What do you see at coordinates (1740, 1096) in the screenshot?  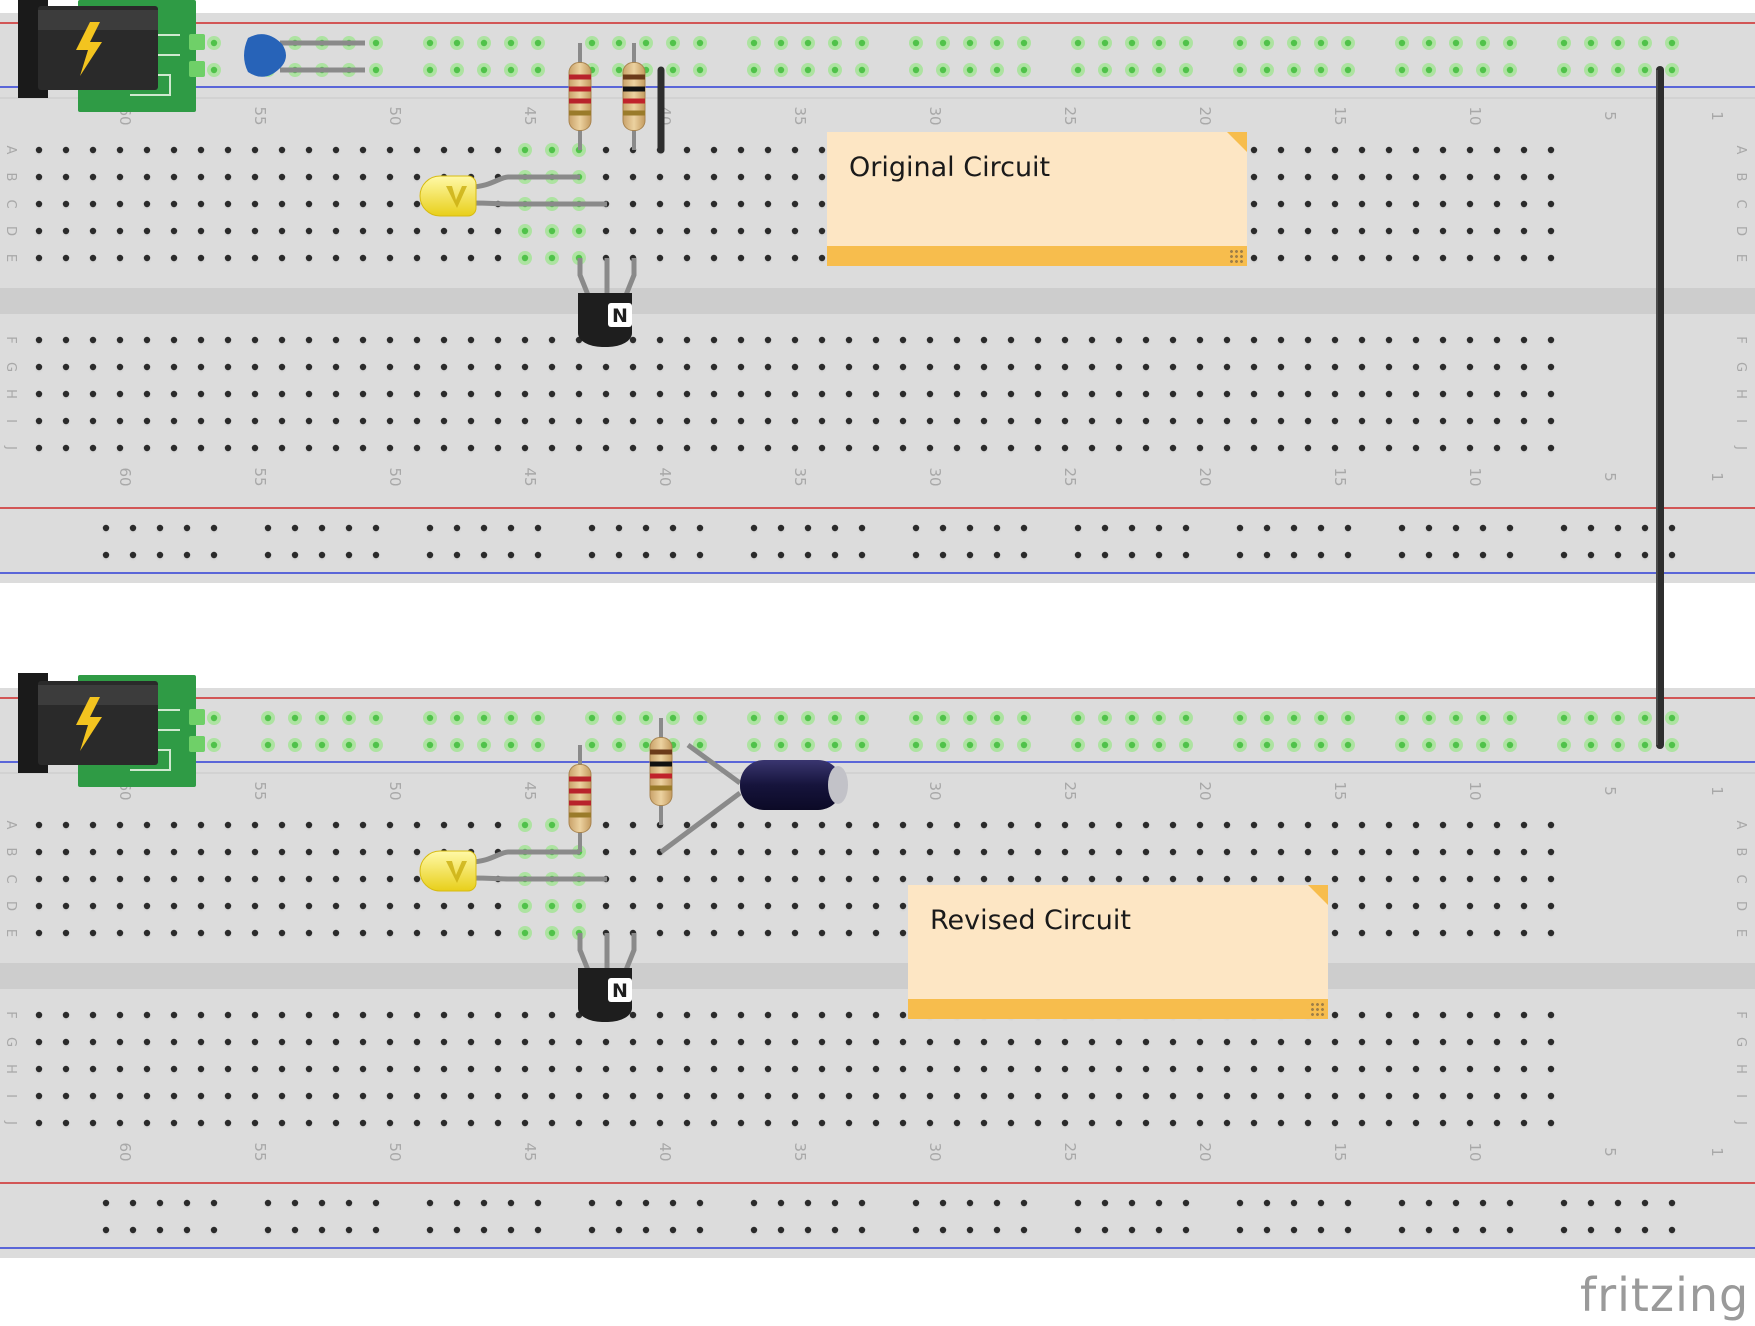 I see `row-letter: I` at bounding box center [1740, 1096].